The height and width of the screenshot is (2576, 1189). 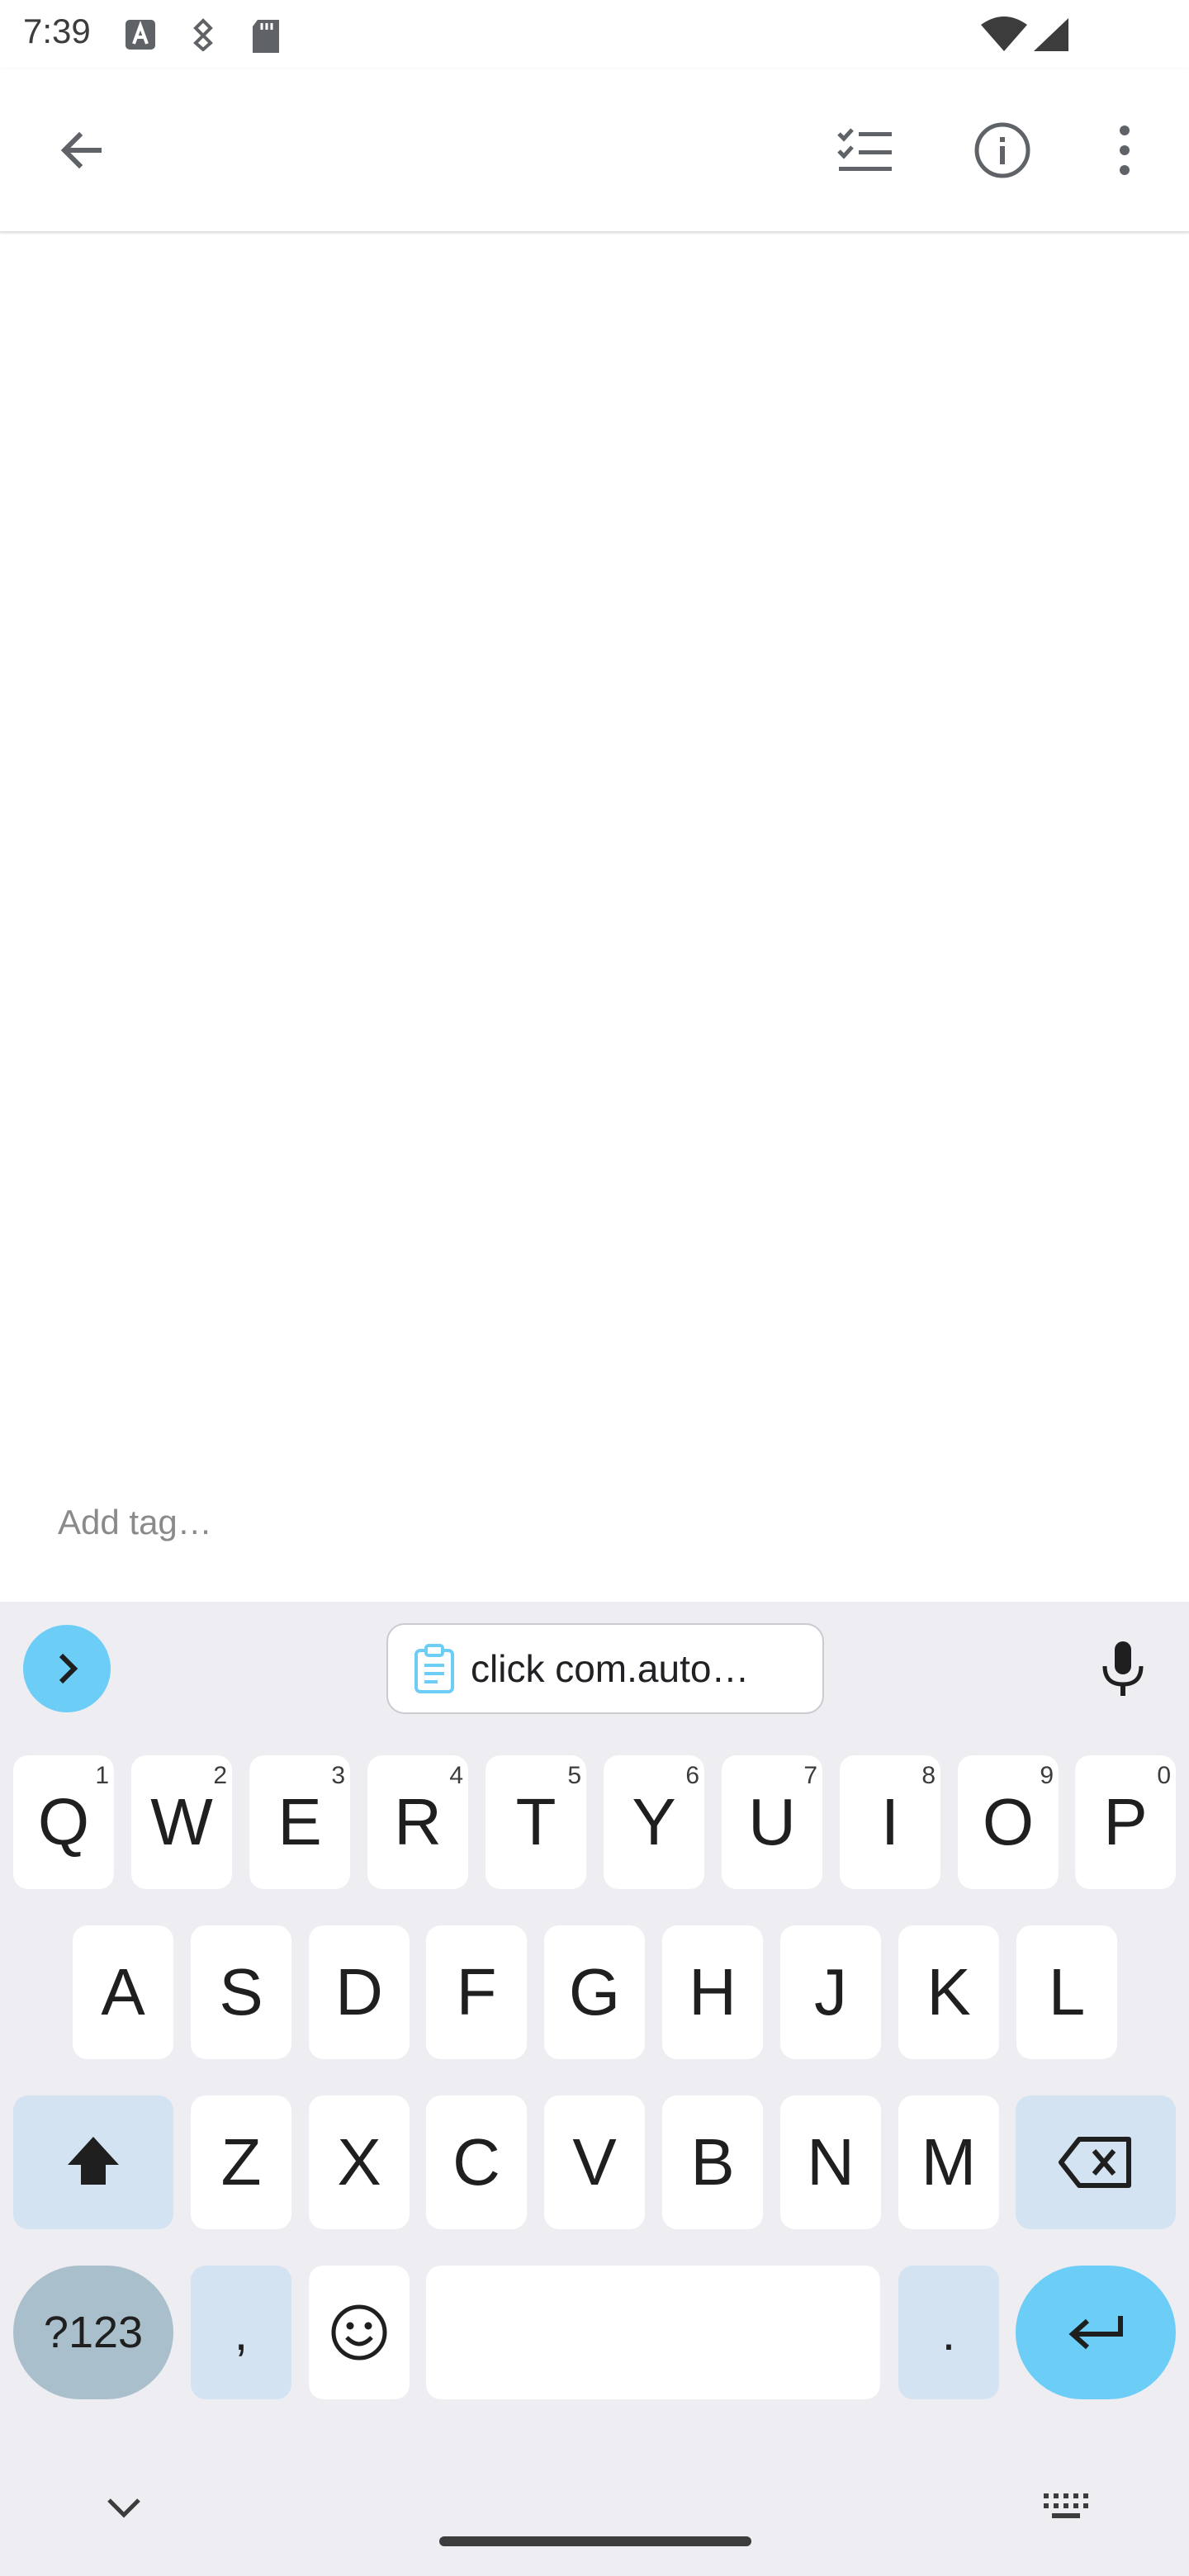 I want to click on comma-key: ,, so click(x=241, y=2332).